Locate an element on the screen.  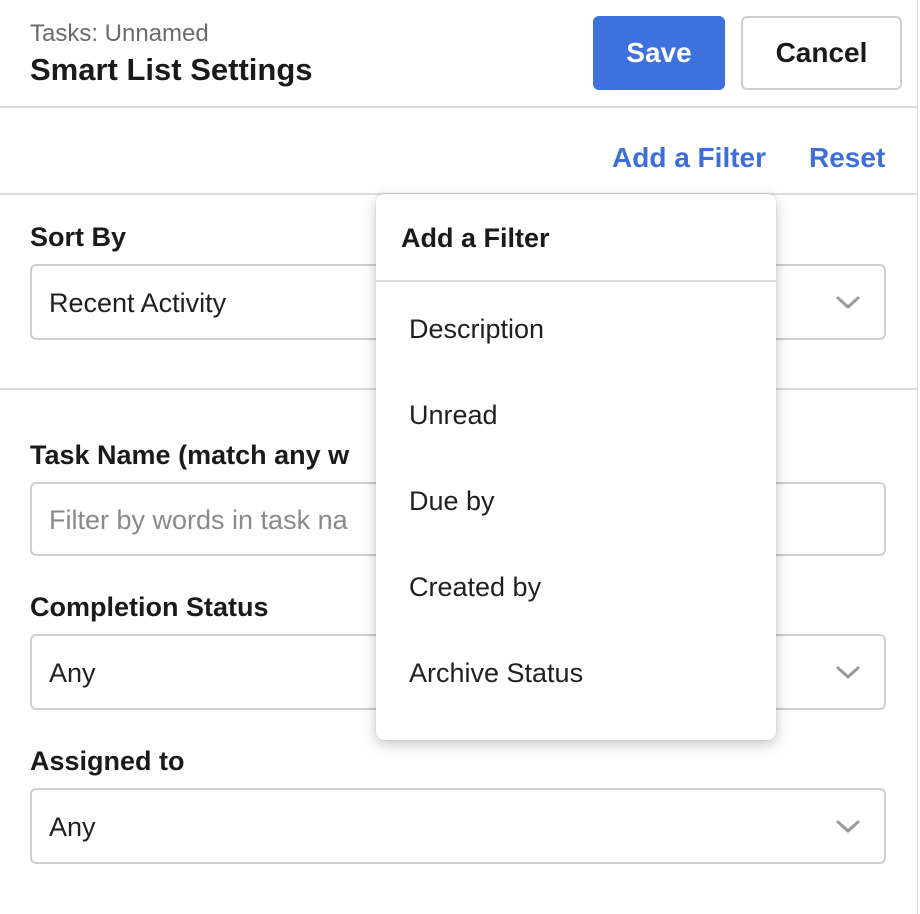
task-name-label: Task Name (match any w is located at coordinates (190, 455).